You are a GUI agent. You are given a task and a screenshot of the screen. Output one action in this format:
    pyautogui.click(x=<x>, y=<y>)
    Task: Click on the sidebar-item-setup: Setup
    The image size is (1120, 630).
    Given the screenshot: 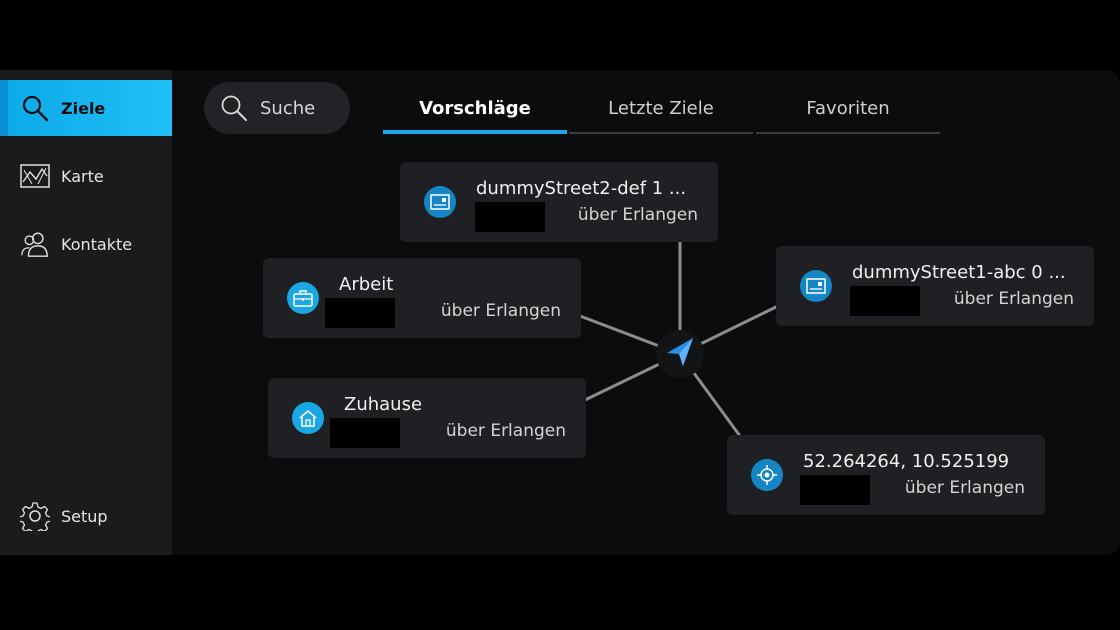 What is the action you would take?
    pyautogui.click(x=86, y=516)
    